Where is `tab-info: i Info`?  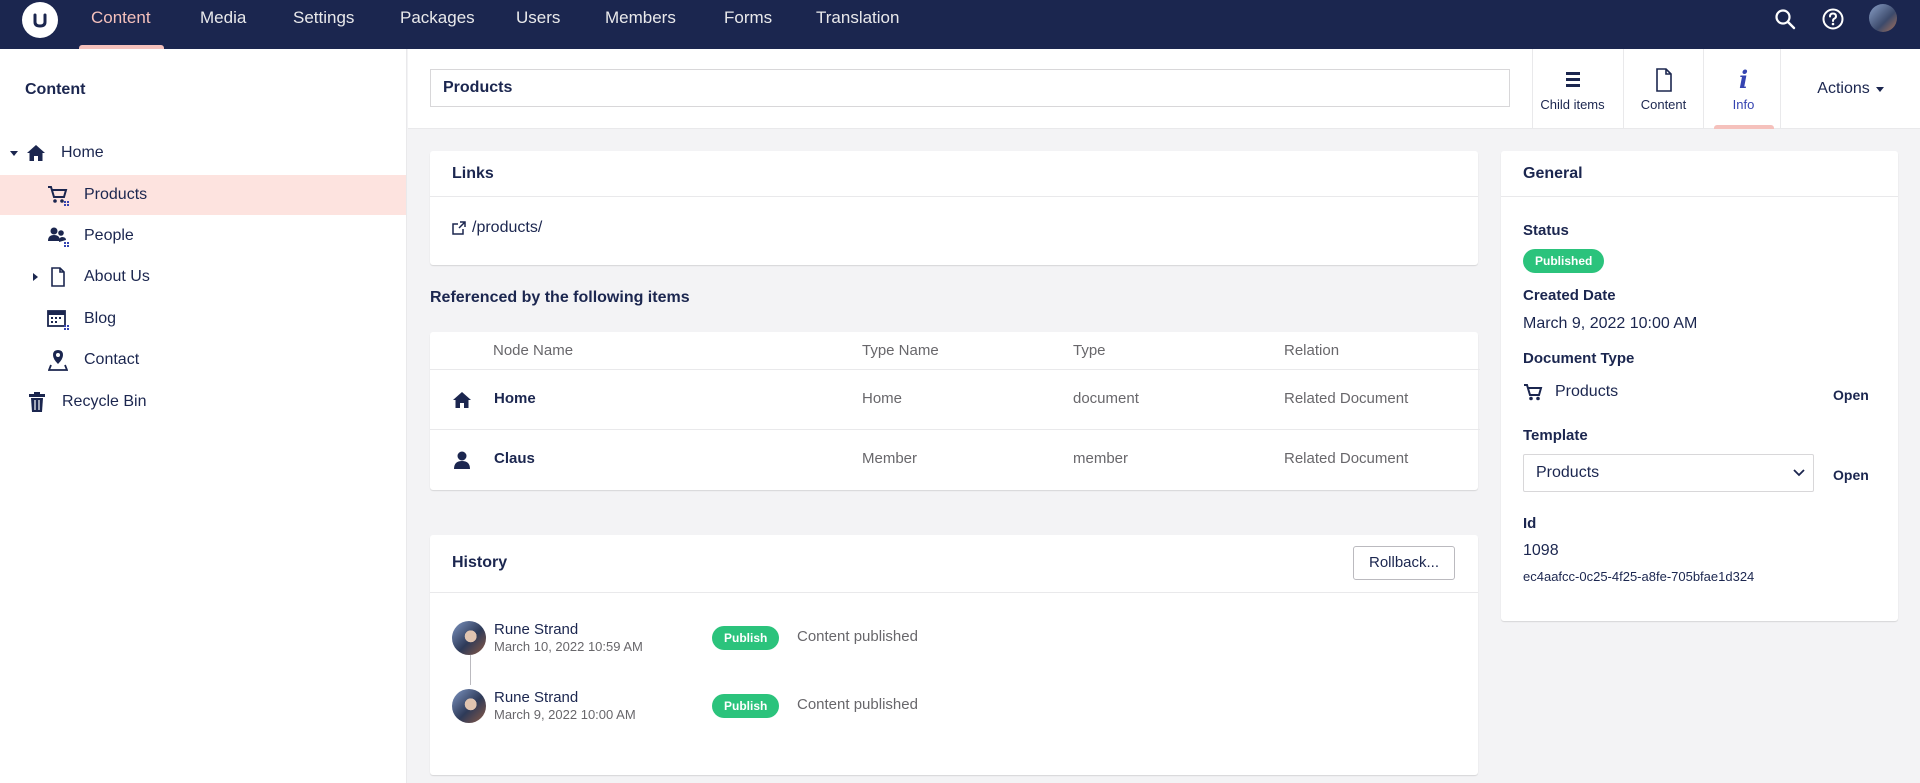 tab-info: i Info is located at coordinates (1743, 89).